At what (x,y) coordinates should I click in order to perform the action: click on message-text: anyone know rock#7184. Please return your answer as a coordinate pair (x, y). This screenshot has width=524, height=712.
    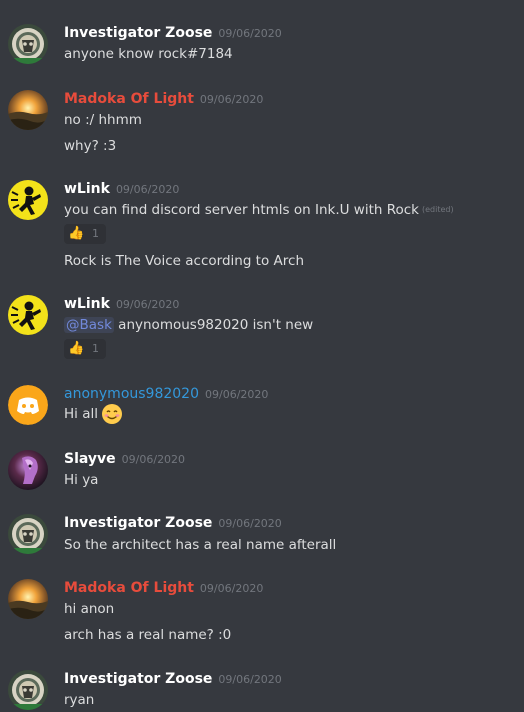
    Looking at the image, I should click on (148, 54).